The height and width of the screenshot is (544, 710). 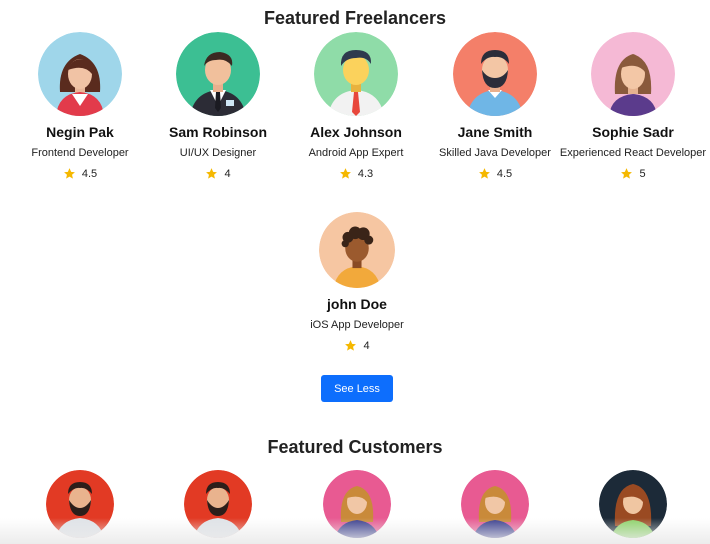 I want to click on freelancer-role: UI/UX Designer, so click(x=218, y=153).